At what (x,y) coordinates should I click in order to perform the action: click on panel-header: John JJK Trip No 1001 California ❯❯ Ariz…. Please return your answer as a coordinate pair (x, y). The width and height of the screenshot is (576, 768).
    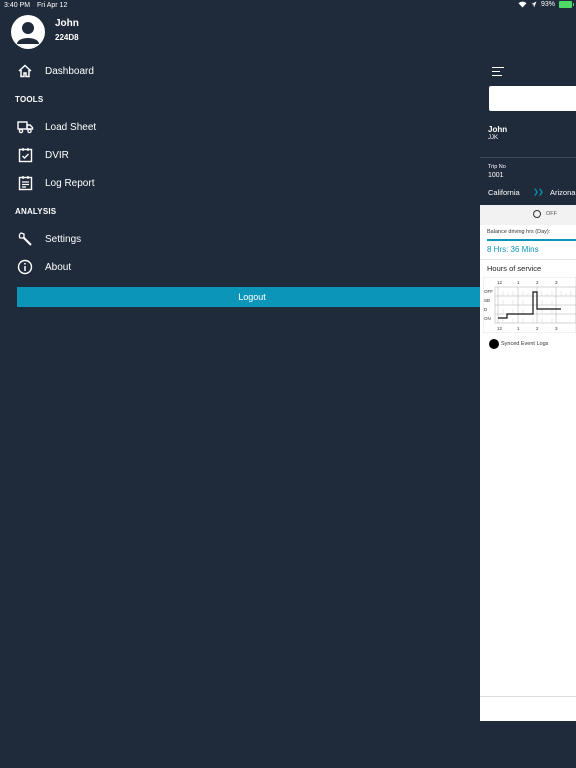
    Looking at the image, I should click on (528, 127).